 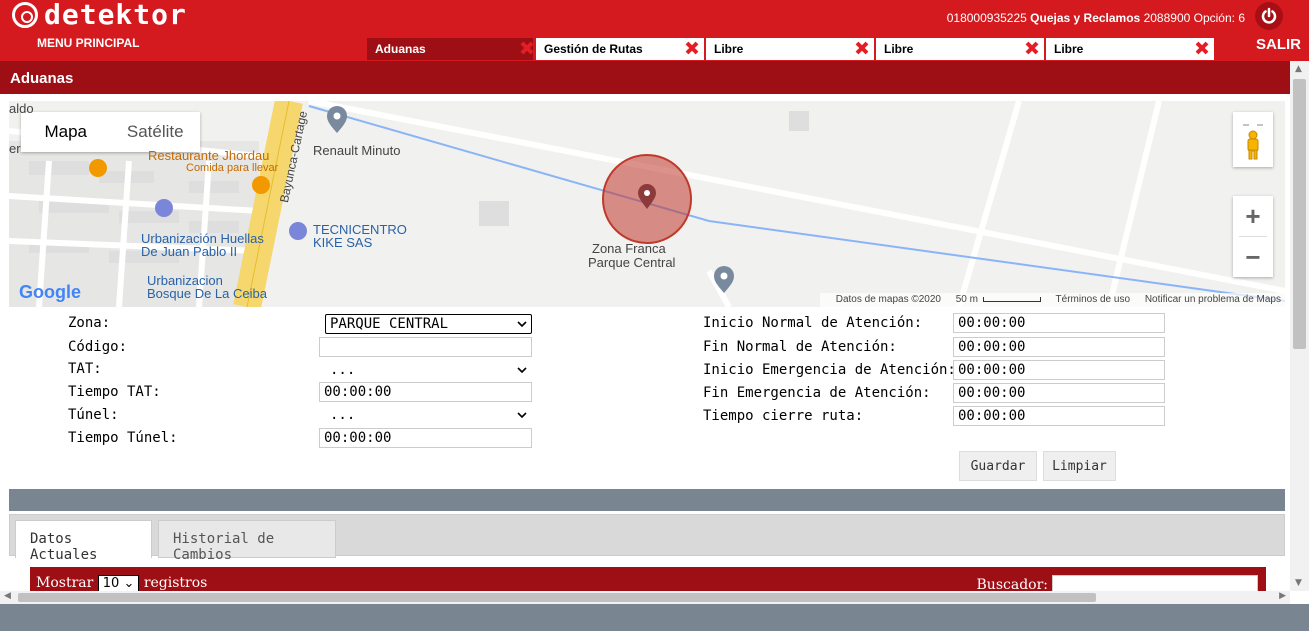 I want to click on fin-emergencia-label: Fin Emergencia de Atención:, so click(x=817, y=393).